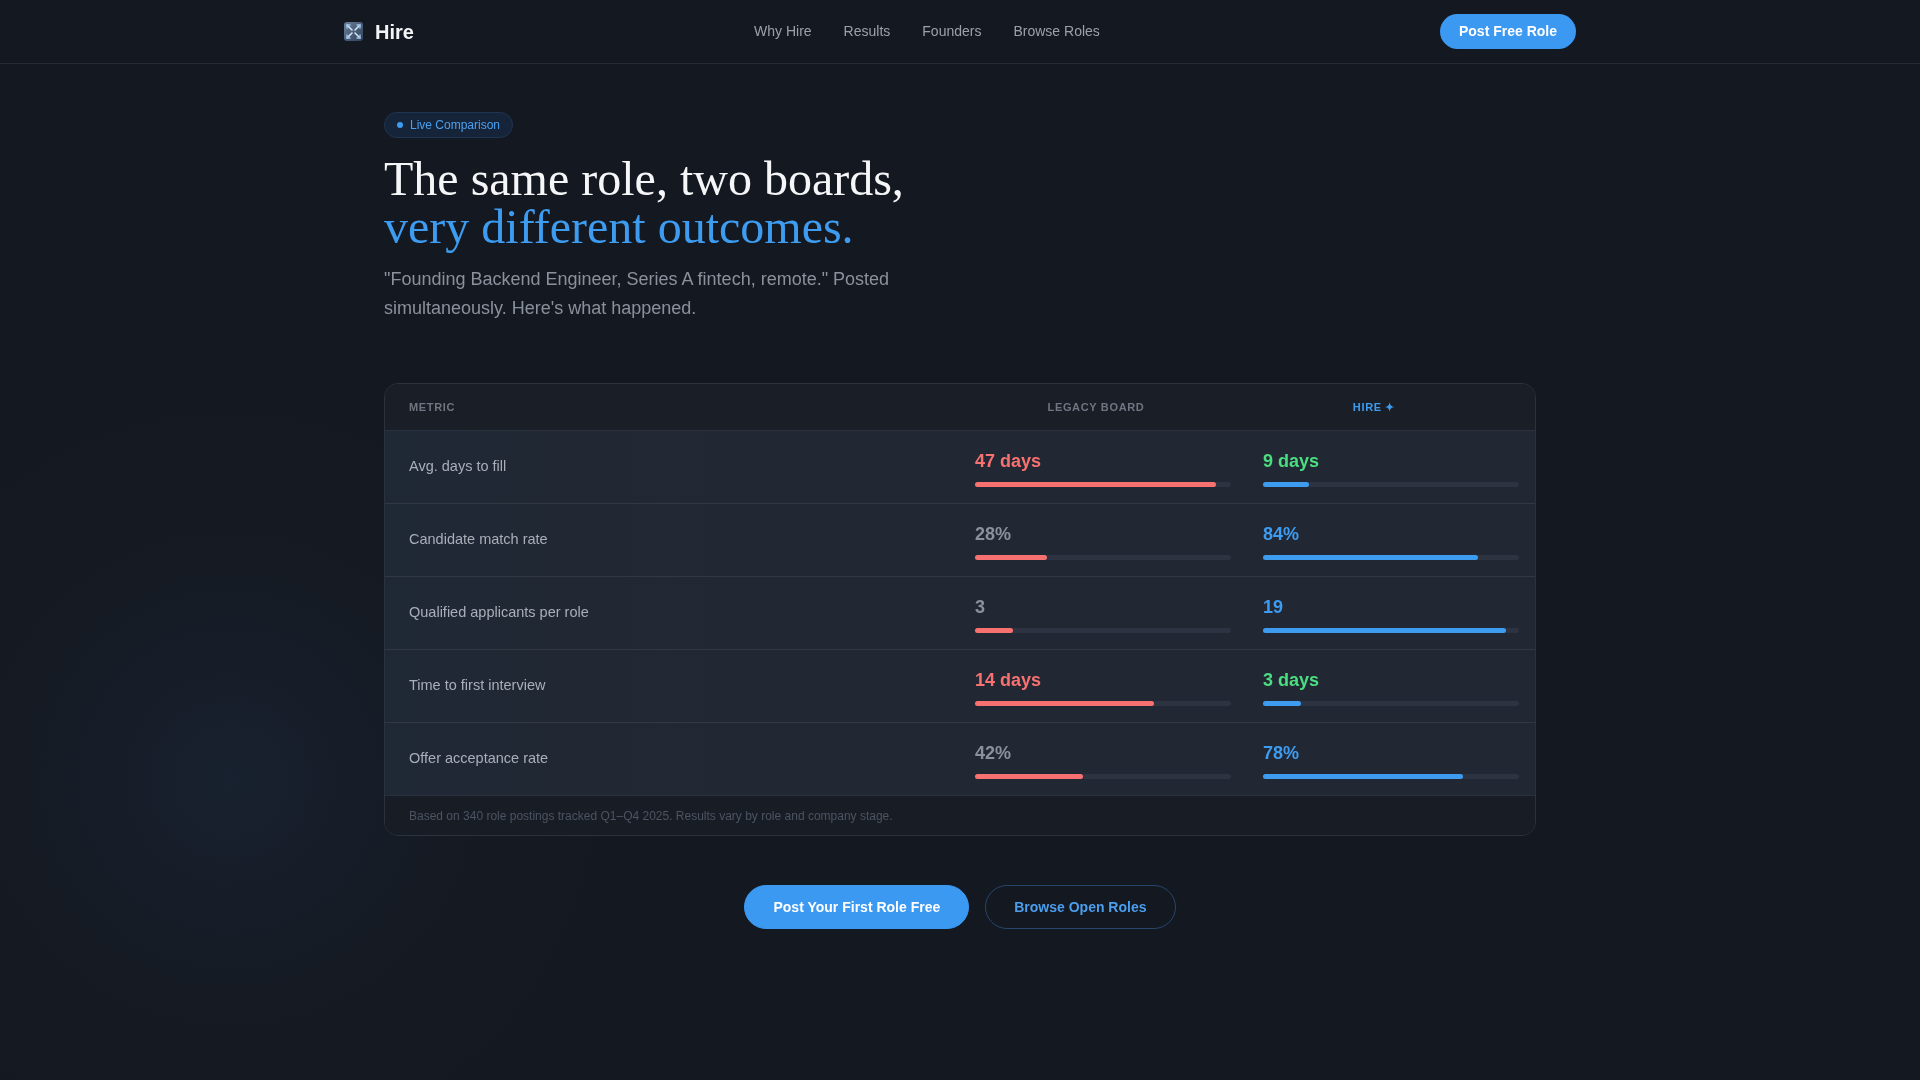  Describe the element at coordinates (458, 467) in the screenshot. I see `metric-label: Avg. days to fill` at that location.